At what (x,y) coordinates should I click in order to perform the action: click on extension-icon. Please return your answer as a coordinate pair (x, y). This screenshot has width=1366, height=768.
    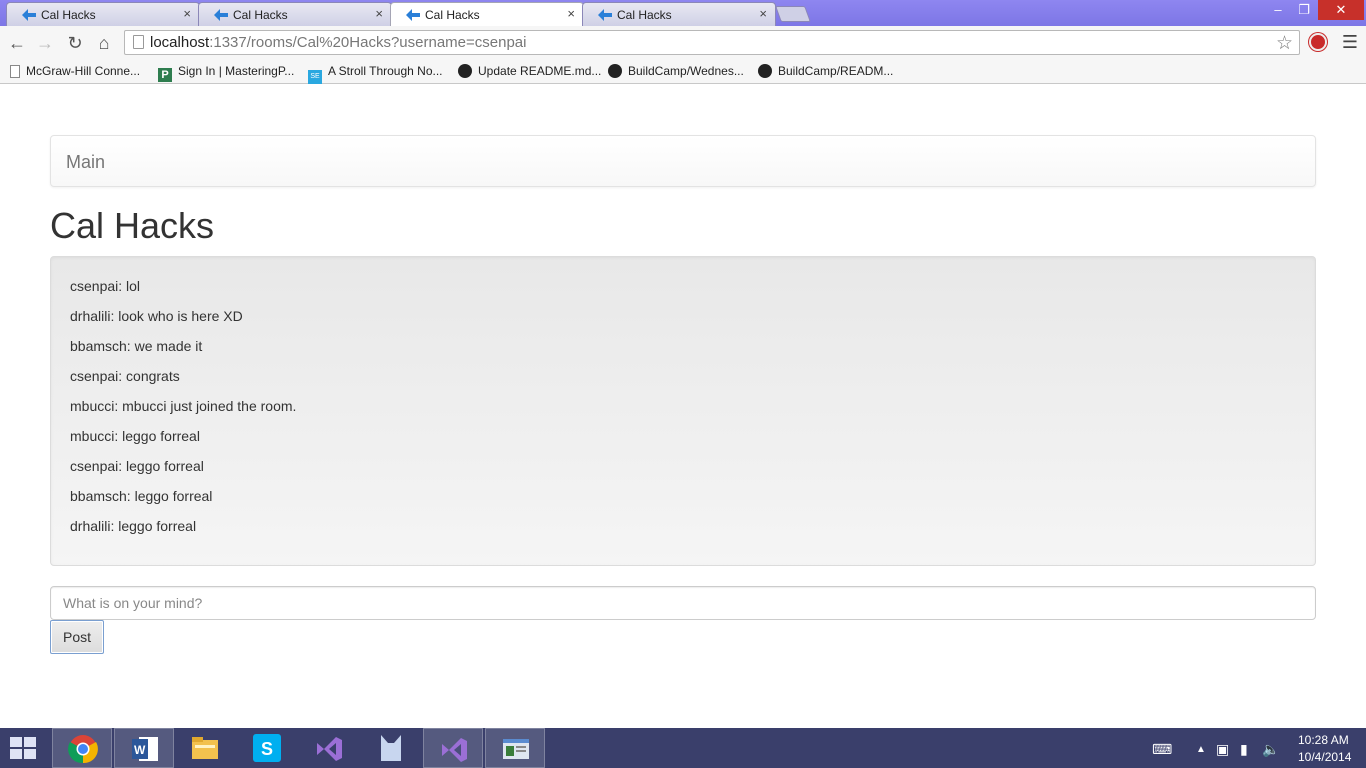
    Looking at the image, I should click on (1318, 42).